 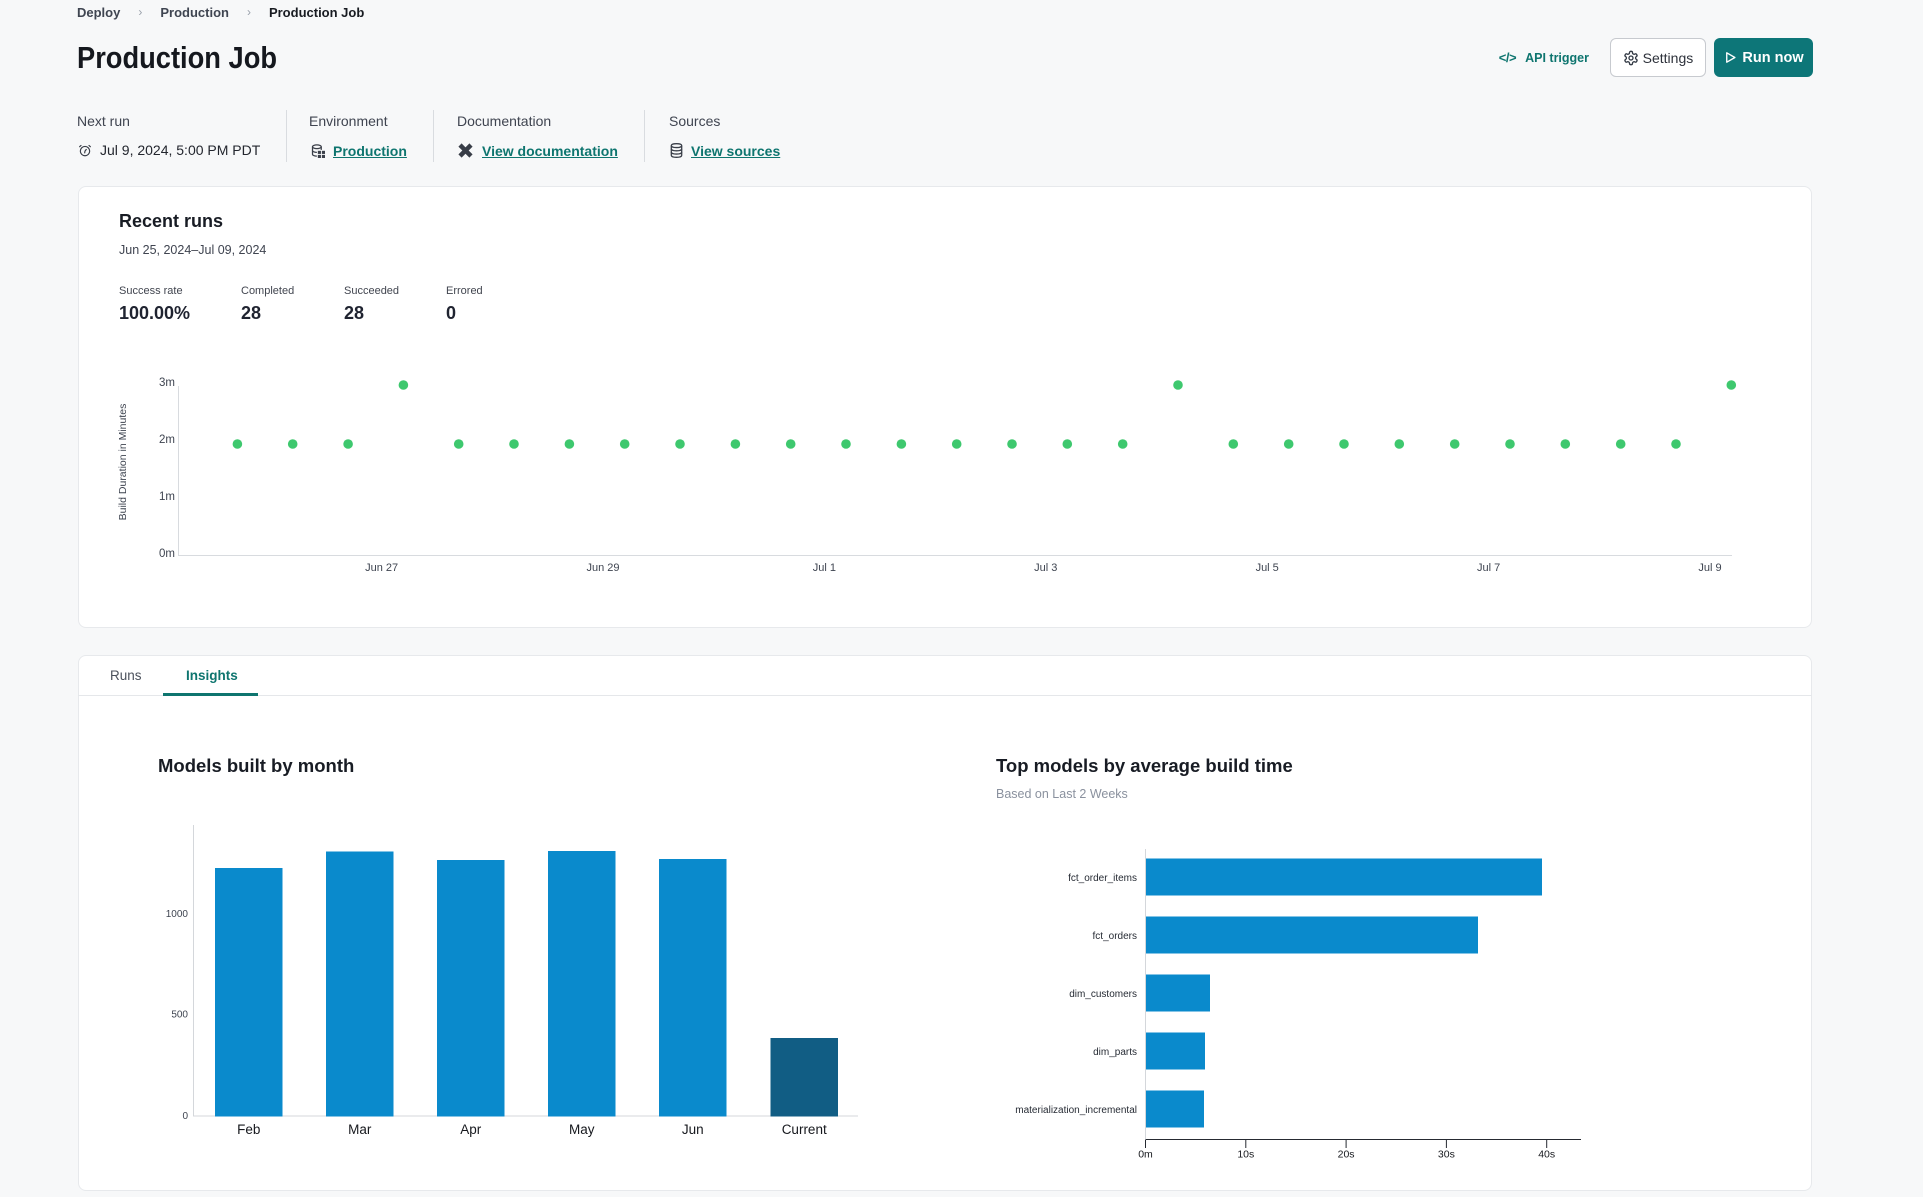 I want to click on svg-text: 1m, so click(x=167, y=497).